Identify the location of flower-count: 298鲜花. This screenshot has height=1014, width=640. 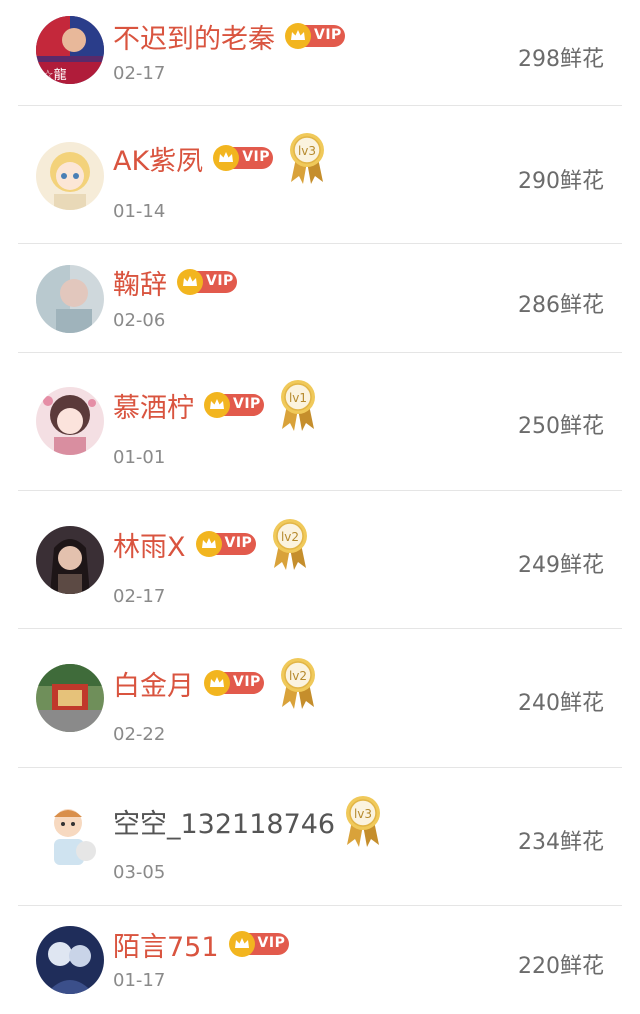
(561, 59).